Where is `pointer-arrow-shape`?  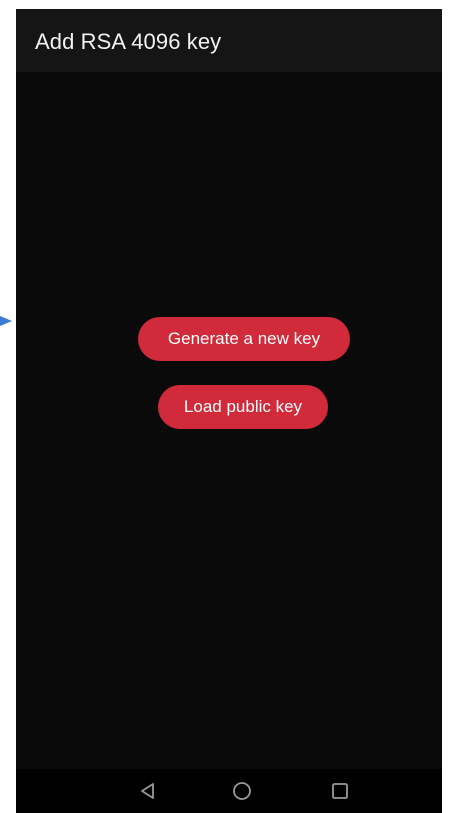
pointer-arrow-shape is located at coordinates (6, 321).